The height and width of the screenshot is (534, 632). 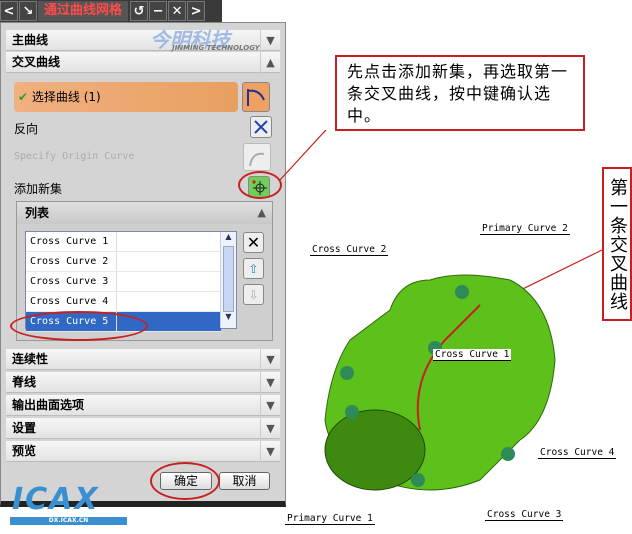 I want to click on scroll-down-icon: ▼, so click(x=228, y=319).